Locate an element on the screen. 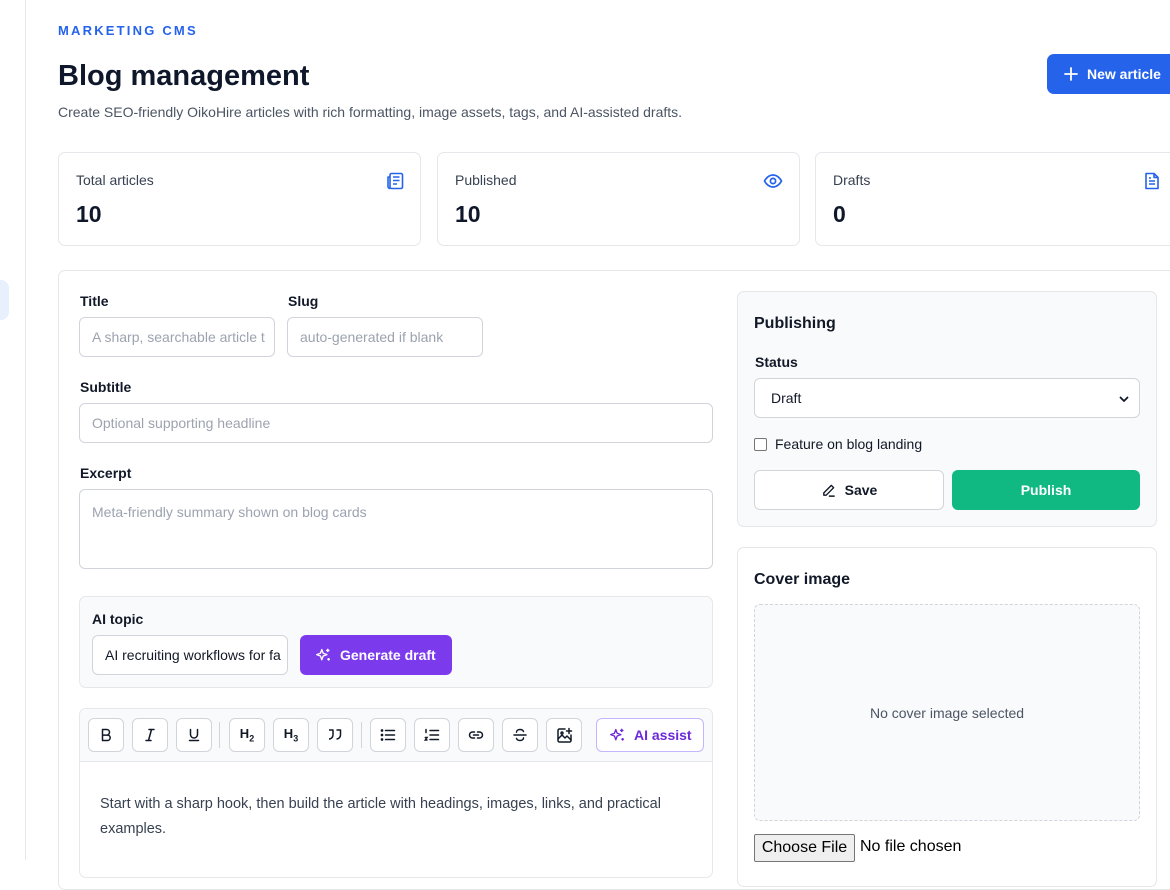  choose-file-button: Choose File is located at coordinates (804, 848).